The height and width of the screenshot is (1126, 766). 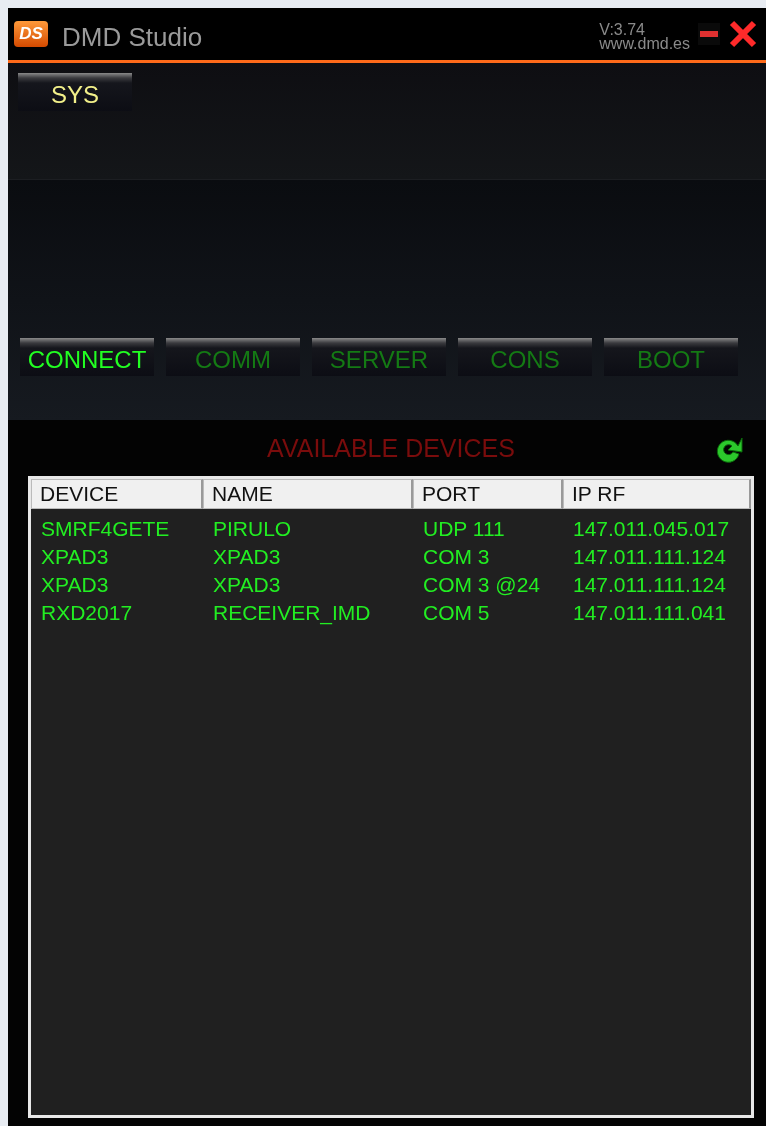 I want to click on table-cell-text: PIRULO, so click(x=252, y=529).